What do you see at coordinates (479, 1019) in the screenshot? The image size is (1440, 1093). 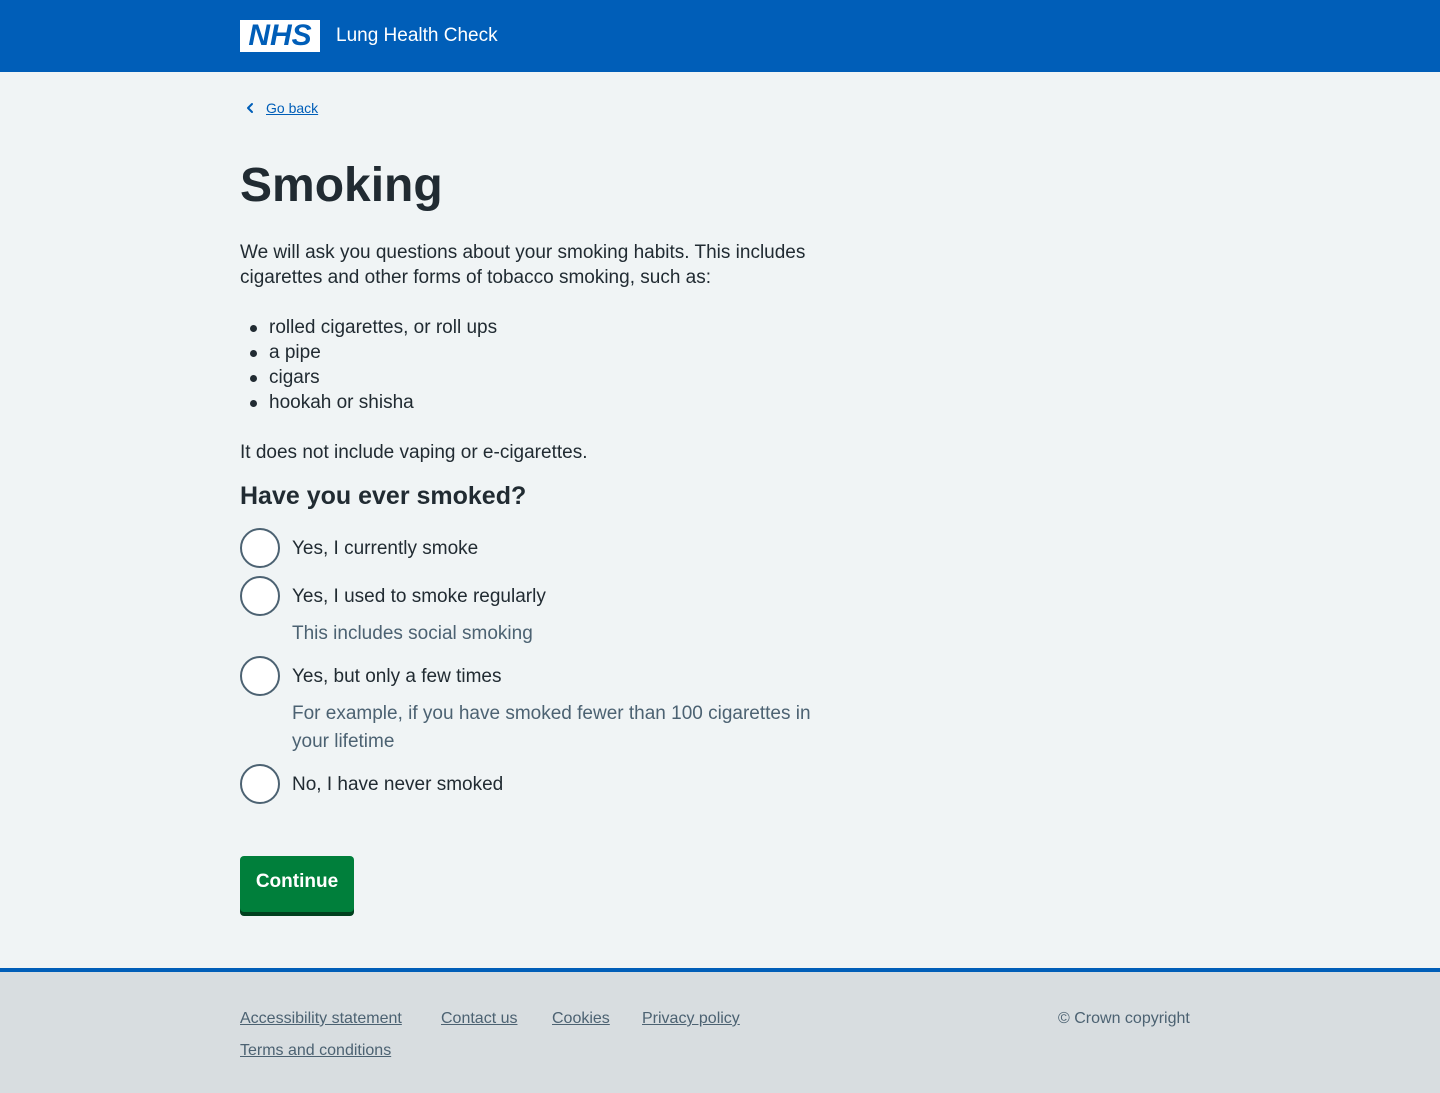 I see `footer-link-contact: Contact us` at bounding box center [479, 1019].